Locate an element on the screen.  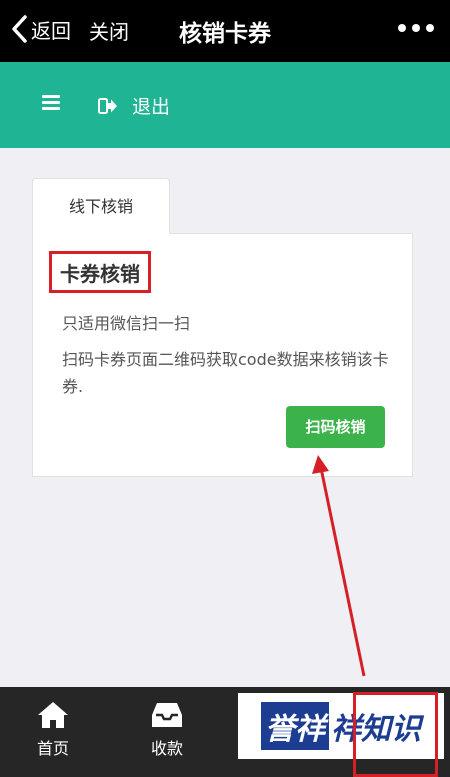
scan-verify-button: 扫码核销 is located at coordinates (335, 427).